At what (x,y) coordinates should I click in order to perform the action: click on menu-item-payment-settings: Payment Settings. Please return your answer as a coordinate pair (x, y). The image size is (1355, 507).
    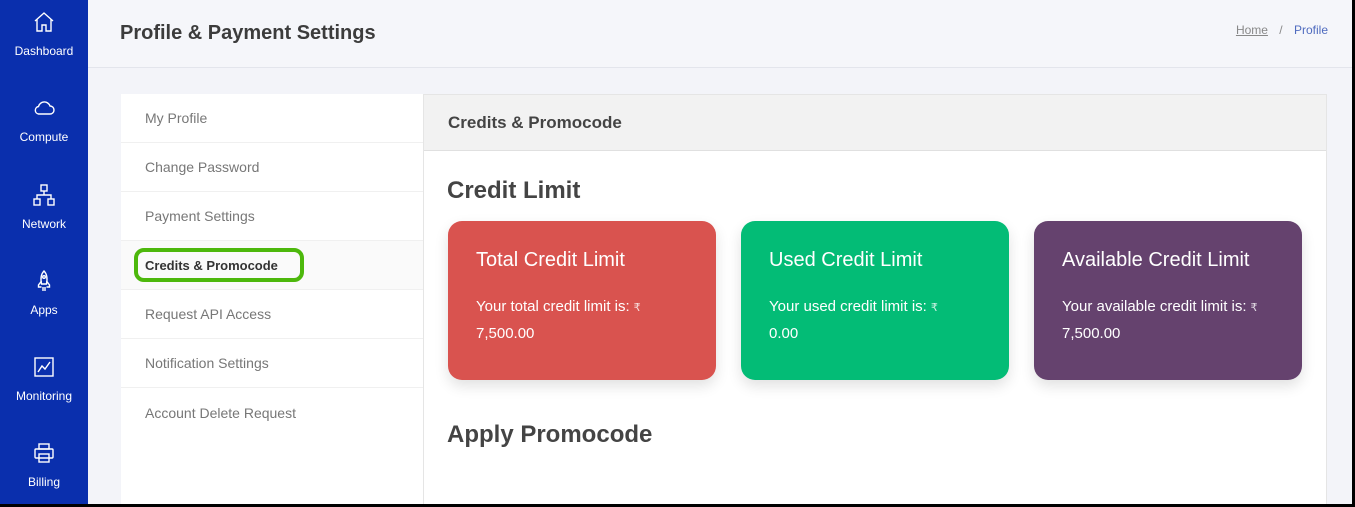
    Looking at the image, I should click on (272, 216).